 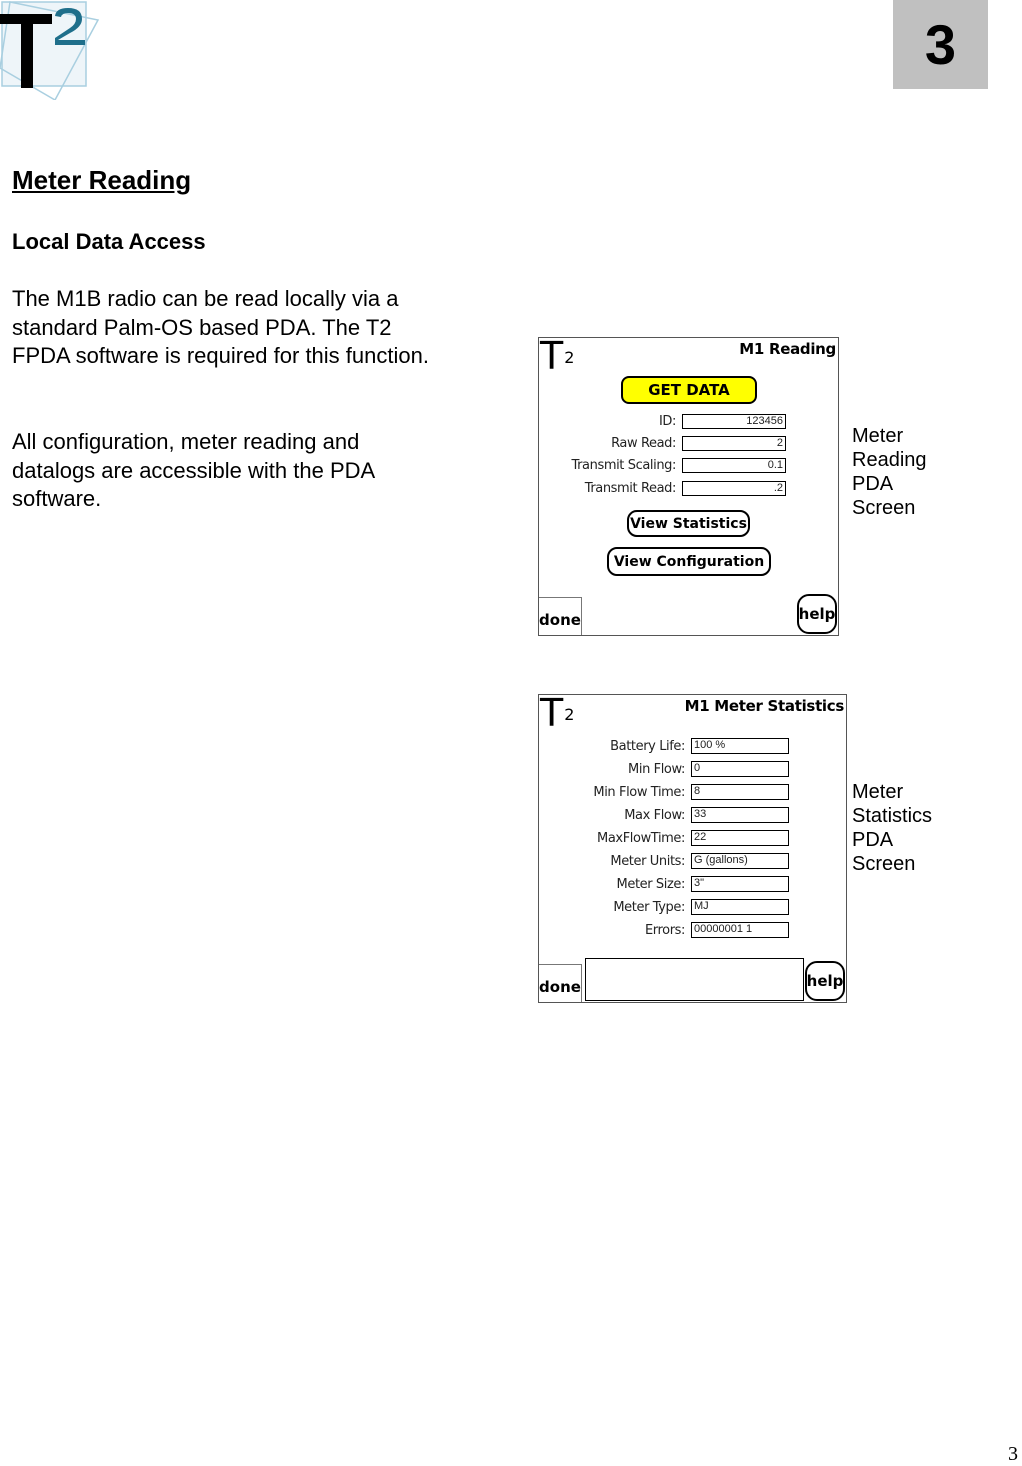 I want to click on section-title: Meter Reading, so click(x=102, y=180).